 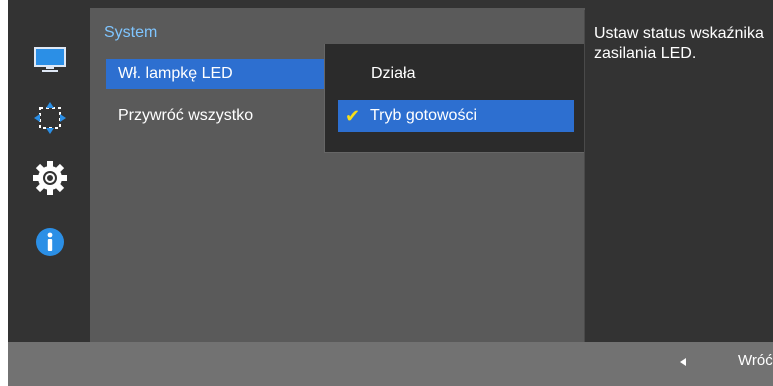 I want to click on page-title: System, so click(x=131, y=32).